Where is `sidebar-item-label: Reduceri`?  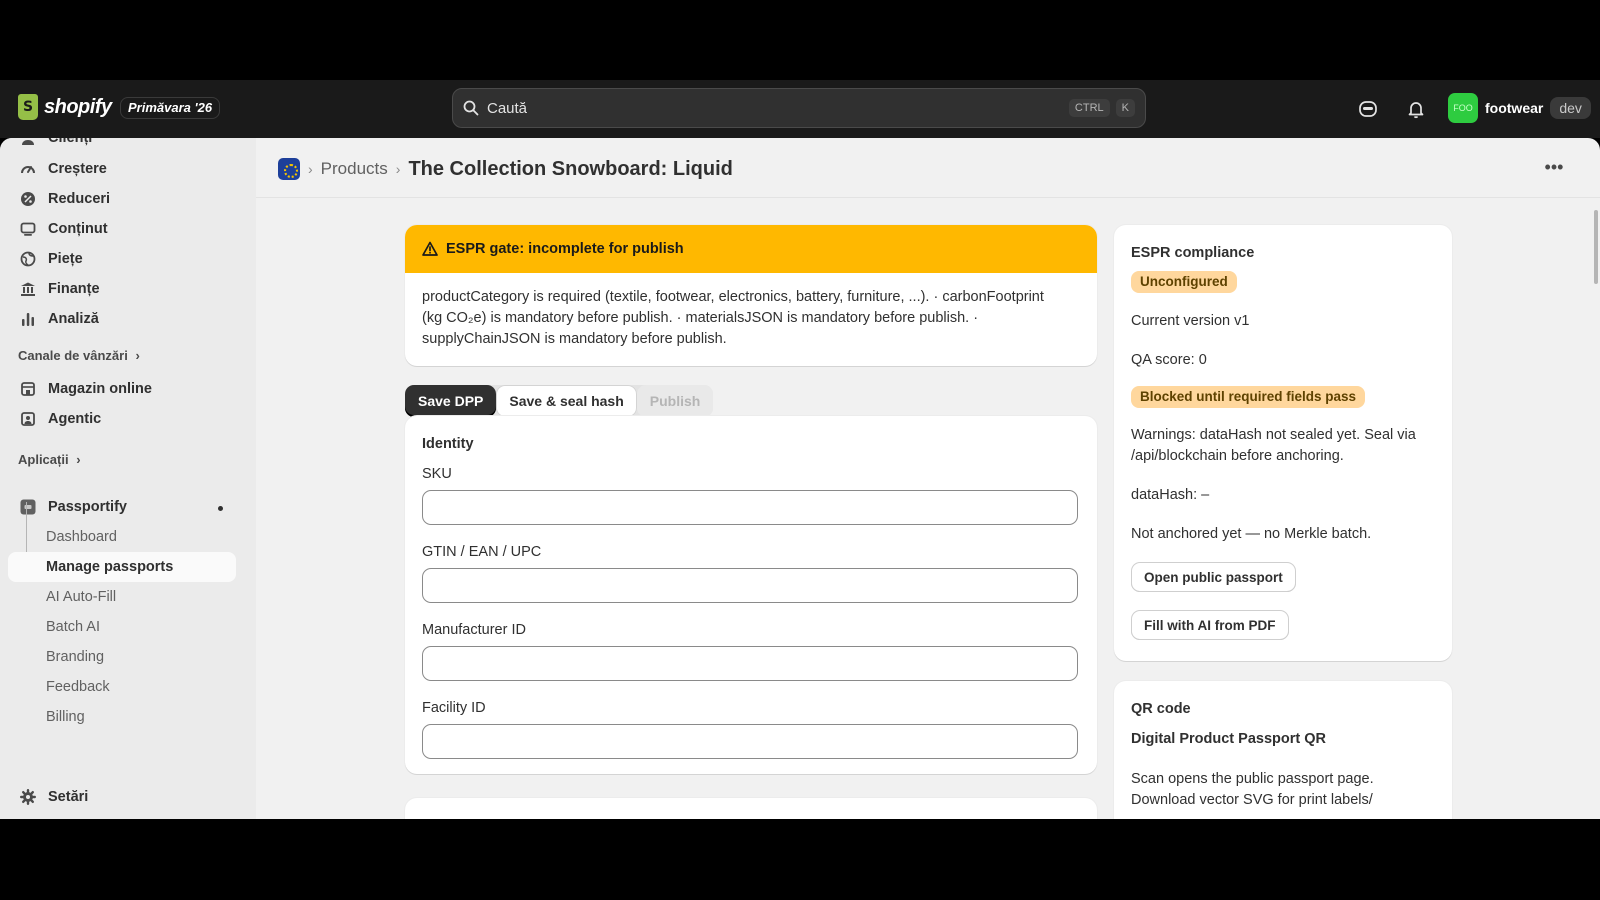 sidebar-item-label: Reduceri is located at coordinates (79, 199).